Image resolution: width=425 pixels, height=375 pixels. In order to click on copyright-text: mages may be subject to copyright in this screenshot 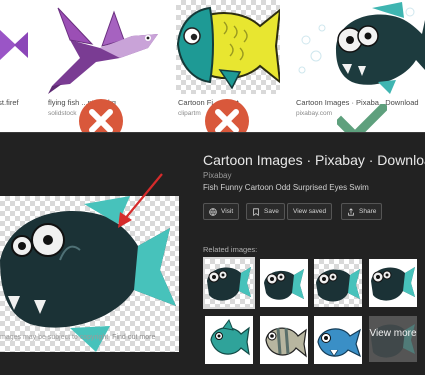, I will do `click(54, 337)`.